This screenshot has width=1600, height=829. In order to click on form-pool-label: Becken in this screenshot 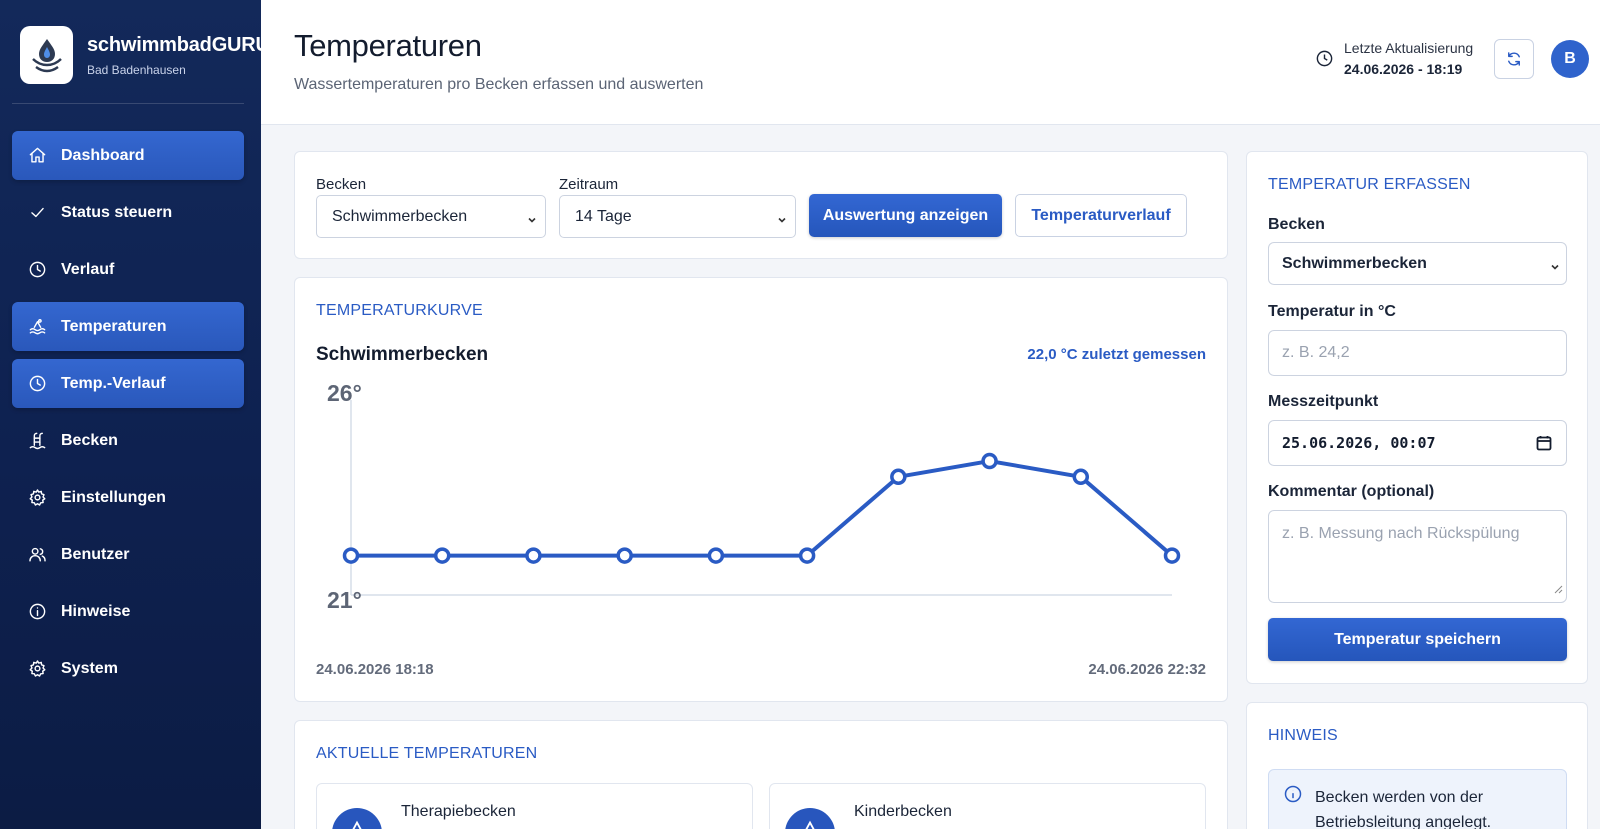, I will do `click(1296, 224)`.